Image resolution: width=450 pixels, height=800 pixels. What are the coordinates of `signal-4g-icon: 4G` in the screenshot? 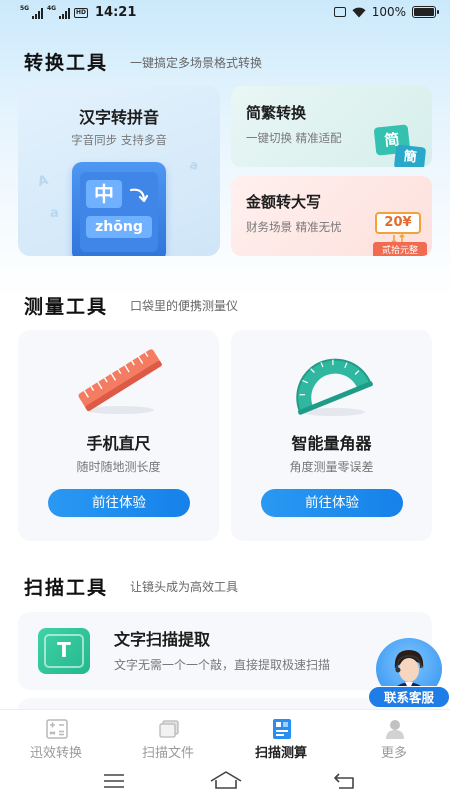 It's located at (58, 11).